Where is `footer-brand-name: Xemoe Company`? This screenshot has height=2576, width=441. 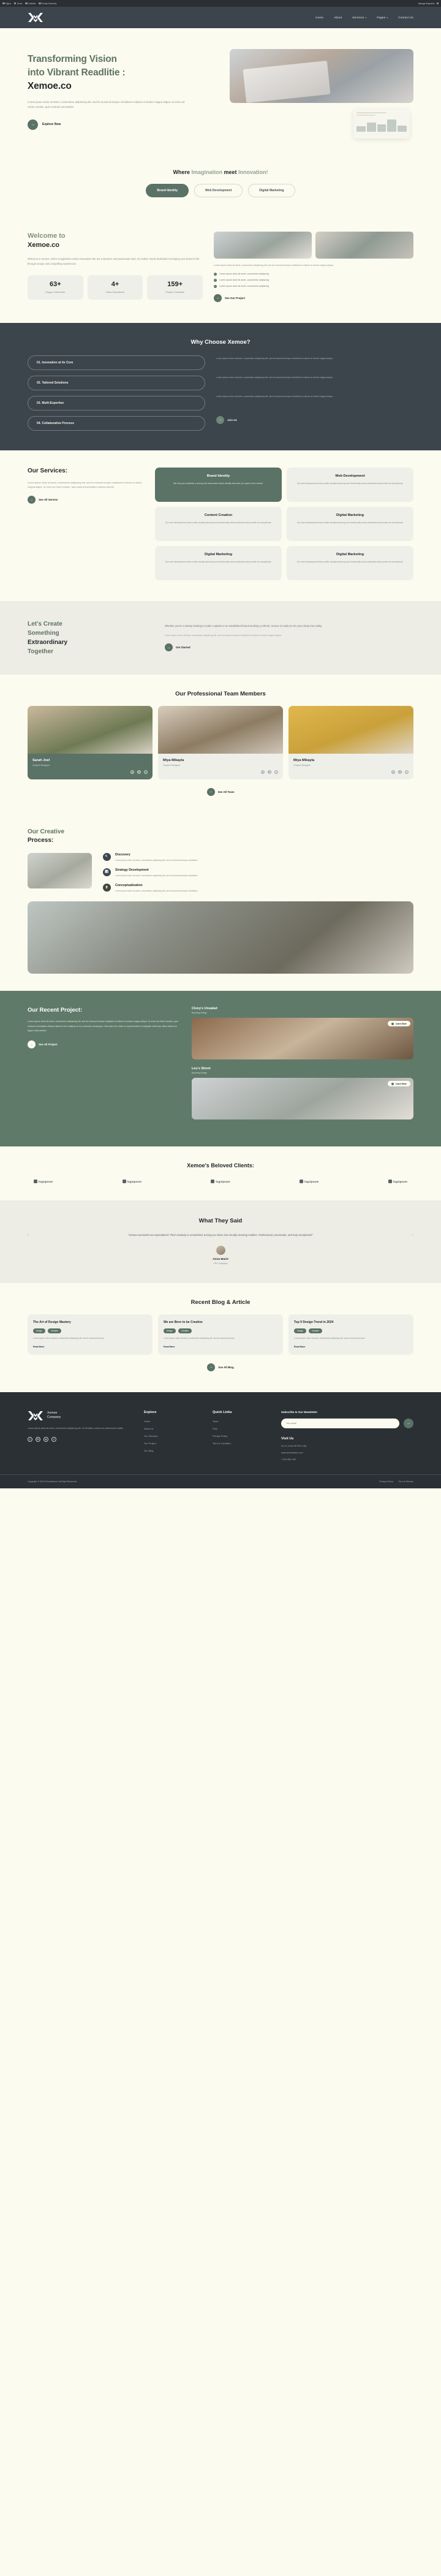
footer-brand-name: Xemoe Company is located at coordinates (54, 1415).